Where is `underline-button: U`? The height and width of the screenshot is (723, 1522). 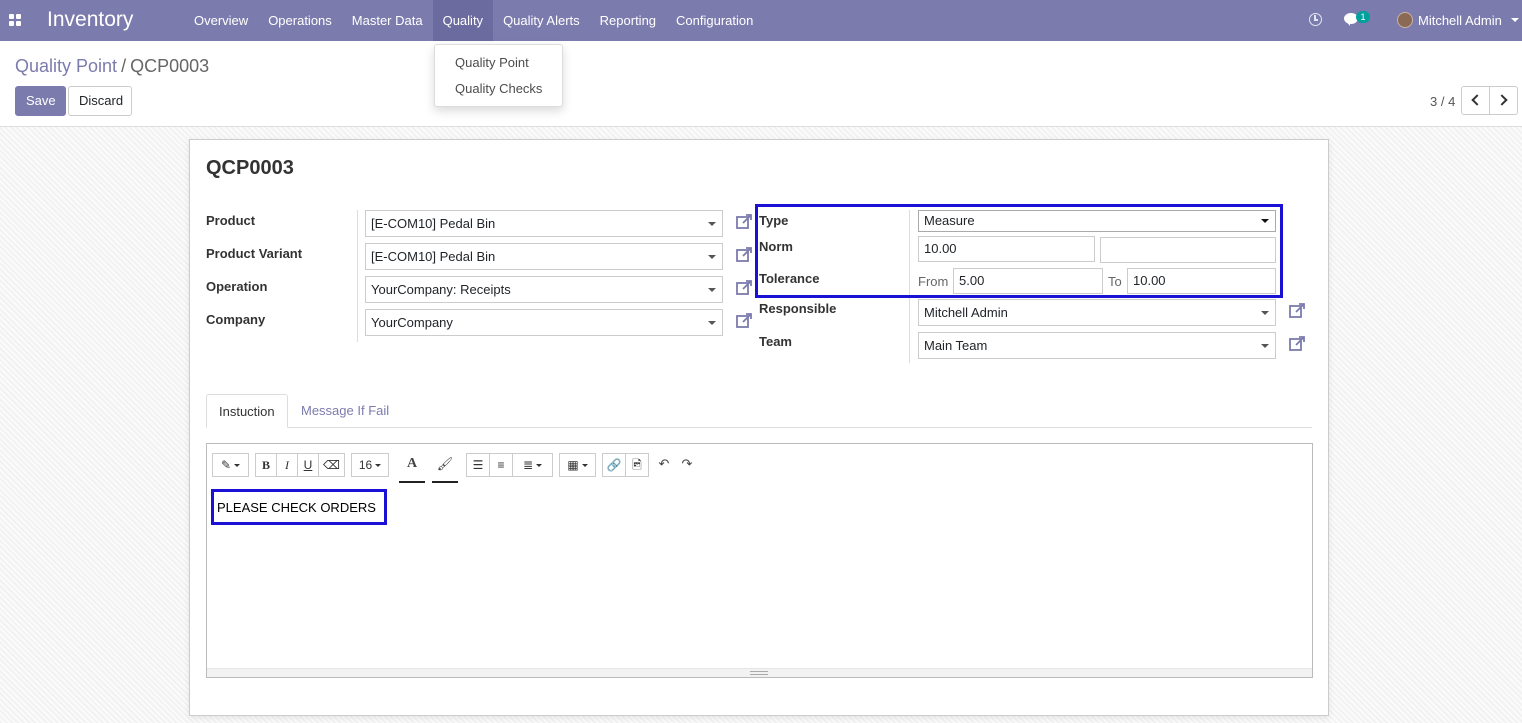
underline-button: U is located at coordinates (308, 465).